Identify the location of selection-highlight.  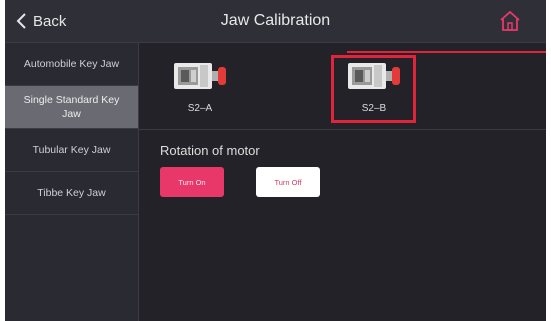
(373, 89).